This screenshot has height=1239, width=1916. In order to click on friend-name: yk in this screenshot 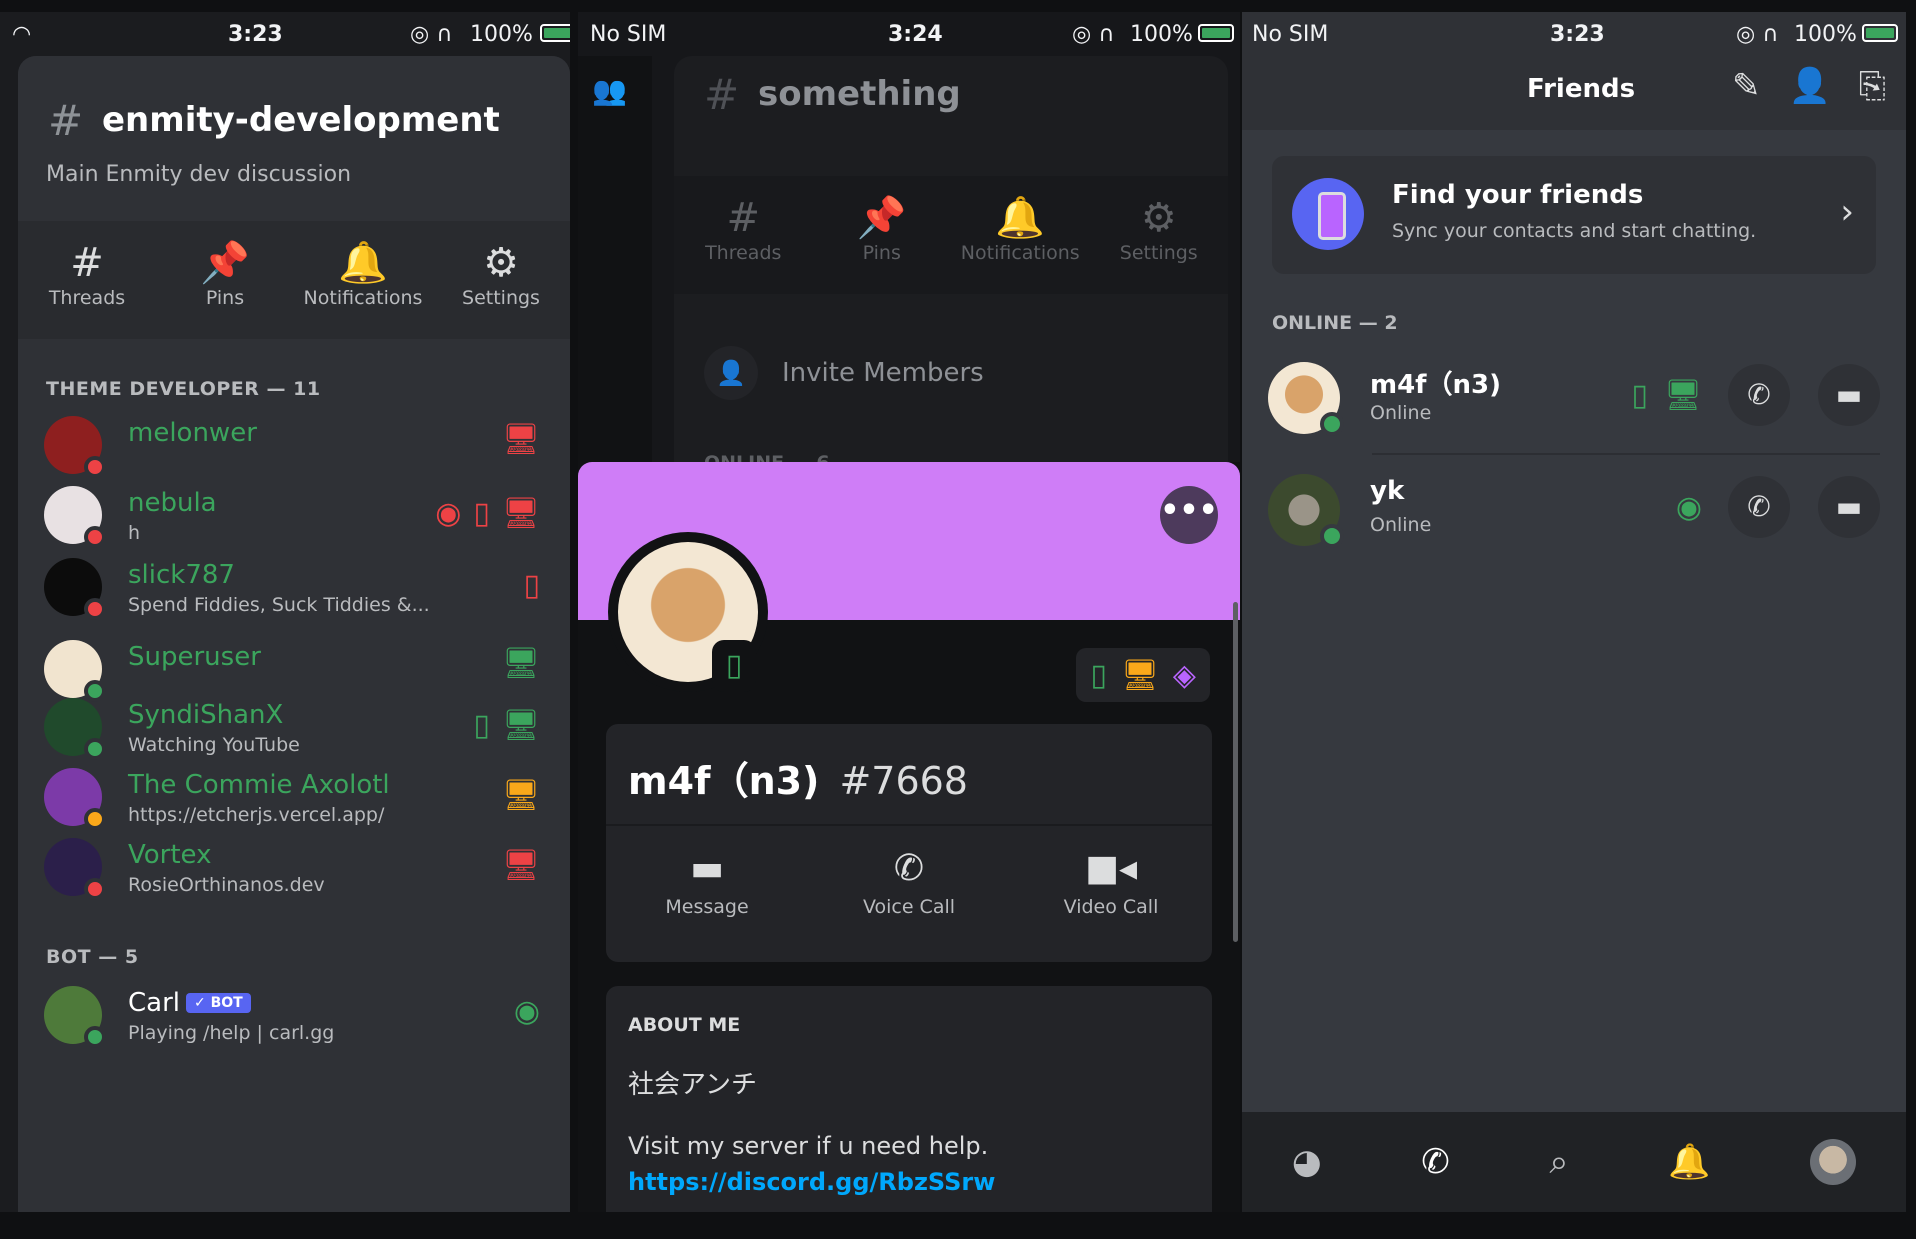, I will do `click(1387, 491)`.